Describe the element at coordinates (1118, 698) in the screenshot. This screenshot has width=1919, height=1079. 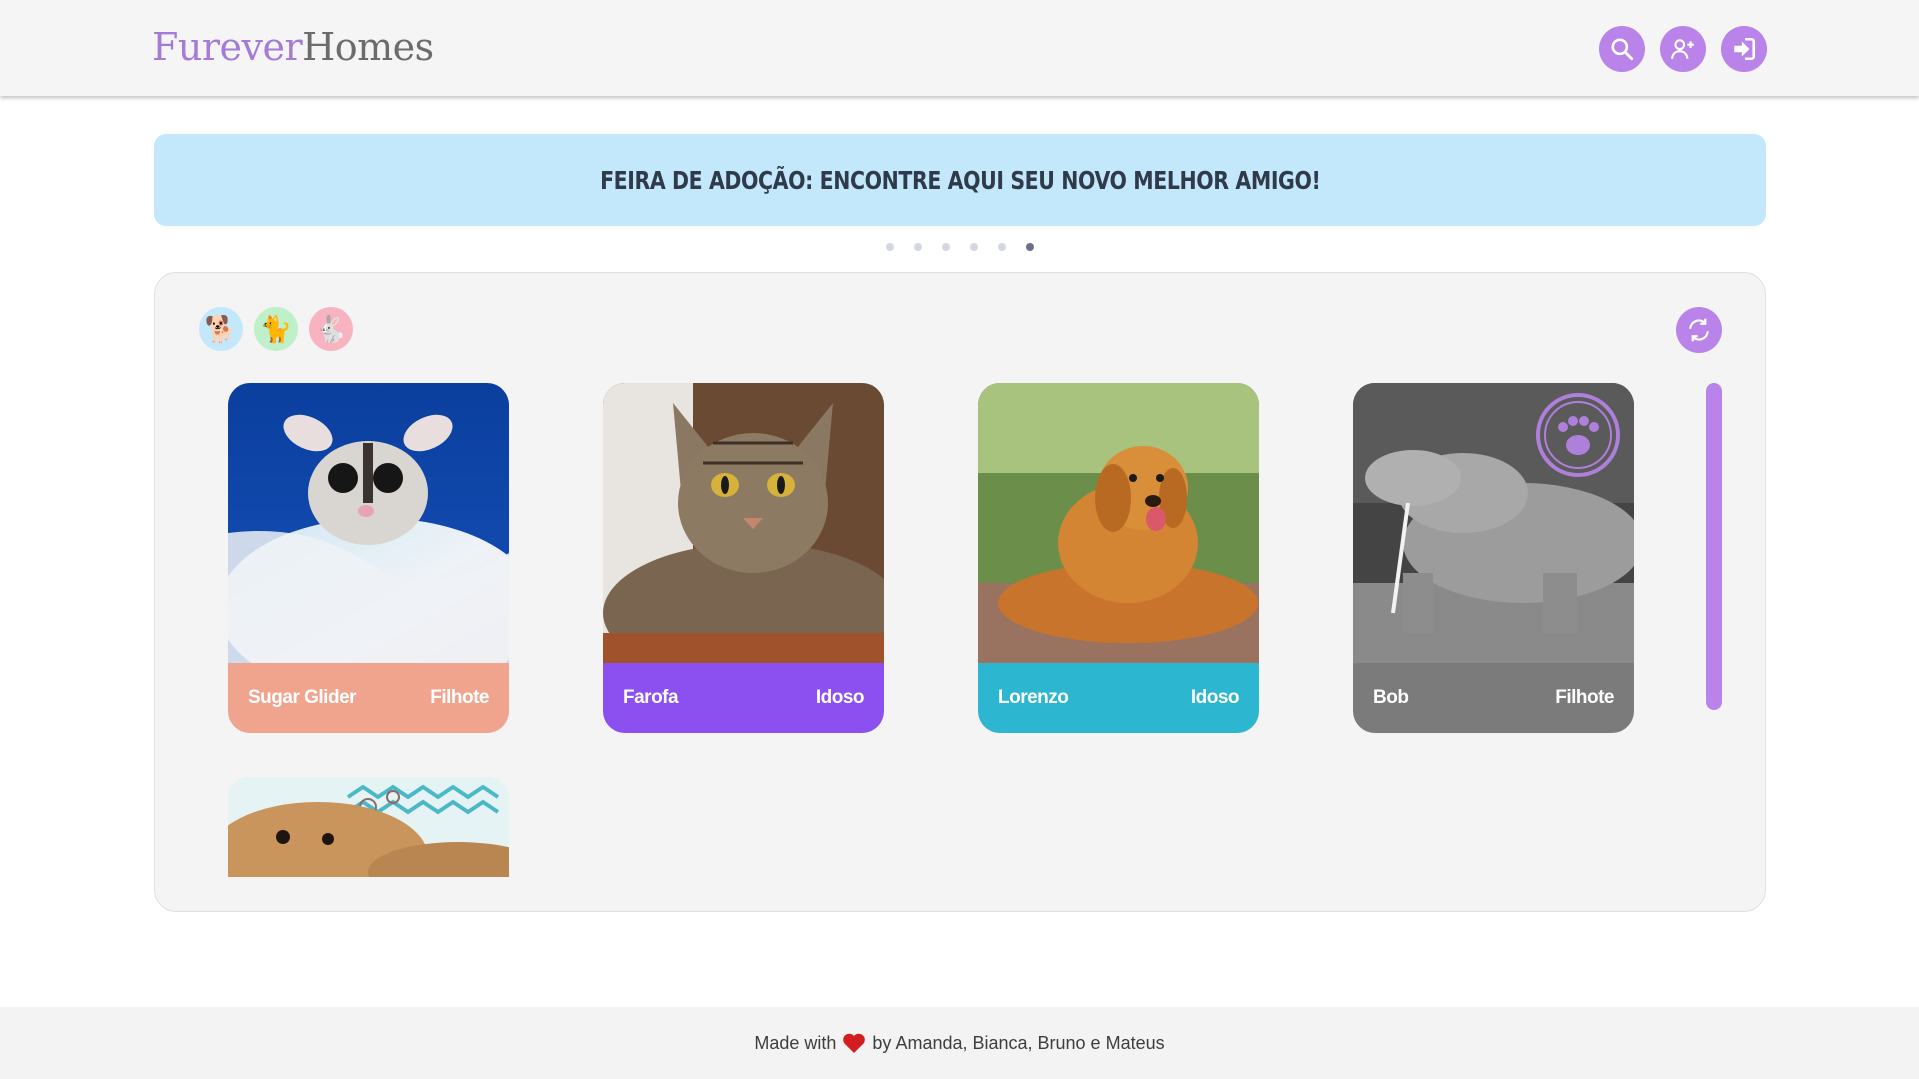
I see `pet-card-footer: Lorenzo Idoso` at that location.